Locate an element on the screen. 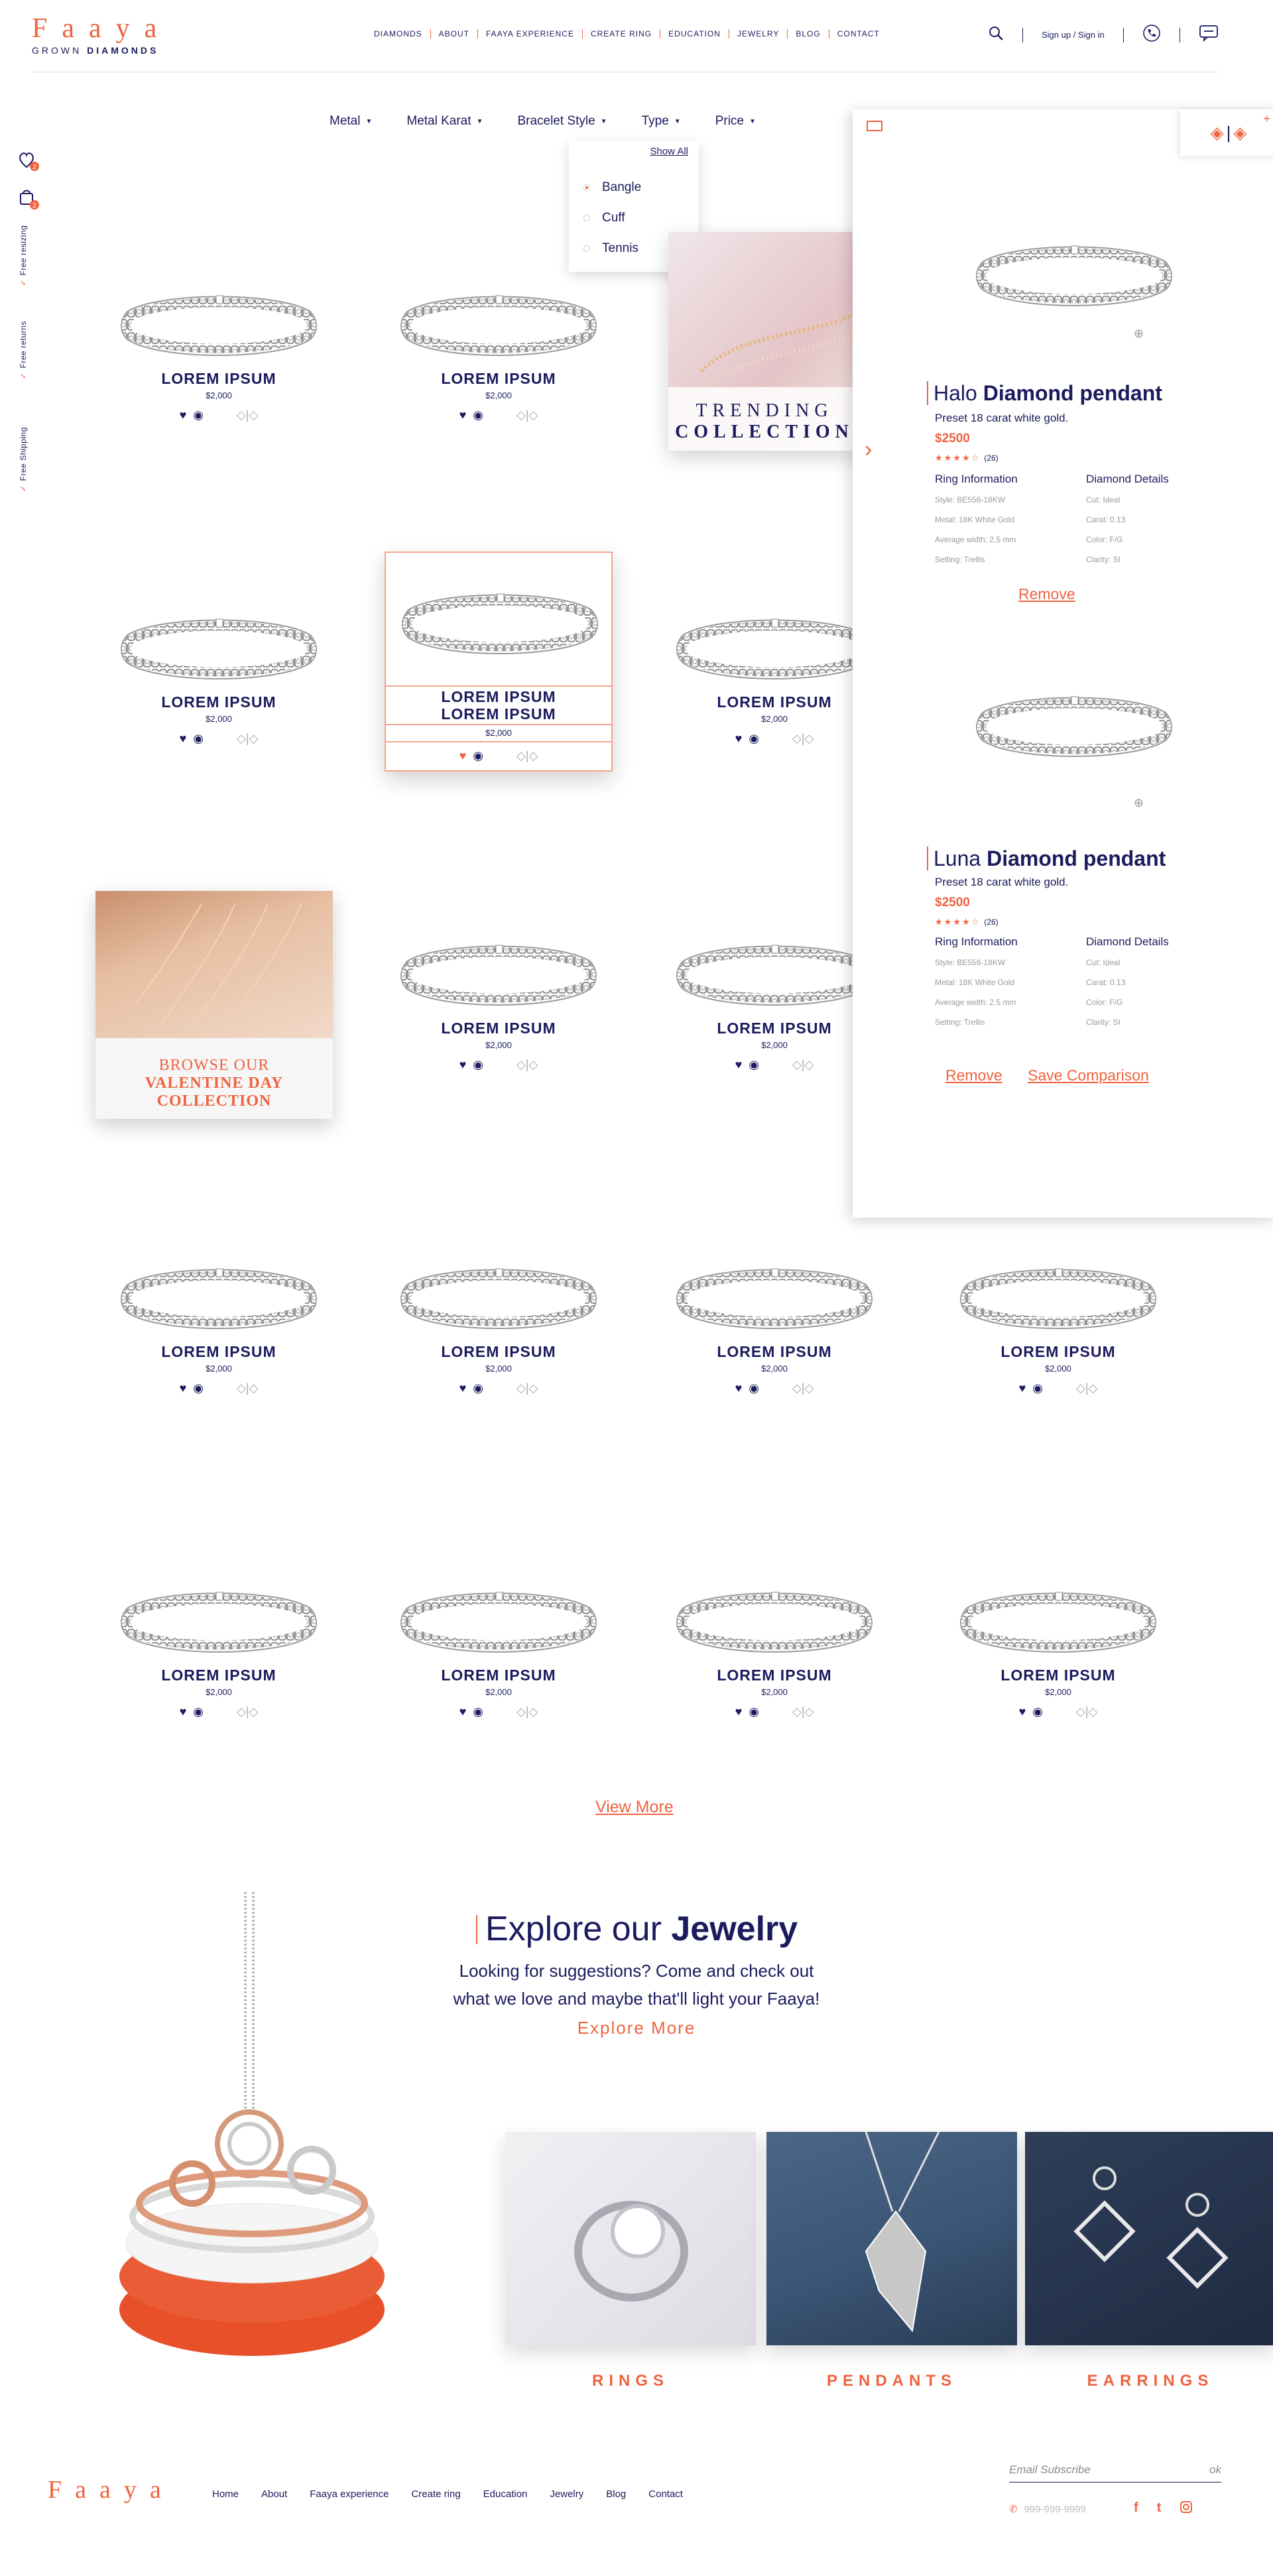 The height and width of the screenshot is (2576, 1273). brand-logo: Faaya GROWN DIAMONDS is located at coordinates (101, 35).